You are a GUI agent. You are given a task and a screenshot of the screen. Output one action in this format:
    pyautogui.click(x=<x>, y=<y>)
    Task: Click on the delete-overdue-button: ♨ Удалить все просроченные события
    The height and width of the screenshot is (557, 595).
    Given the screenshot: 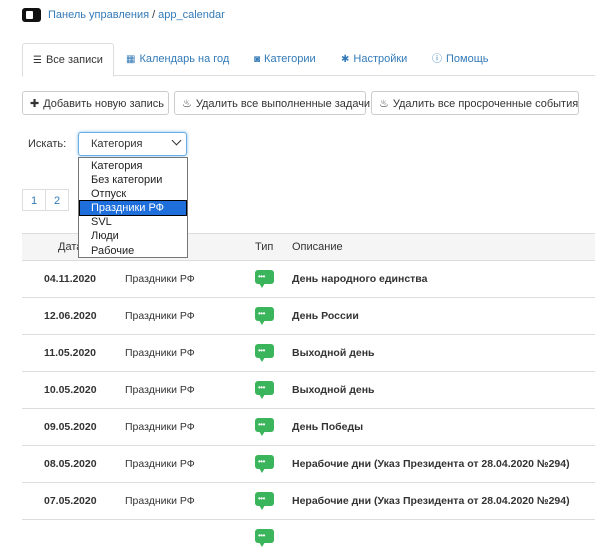 What is the action you would take?
    pyautogui.click(x=475, y=103)
    